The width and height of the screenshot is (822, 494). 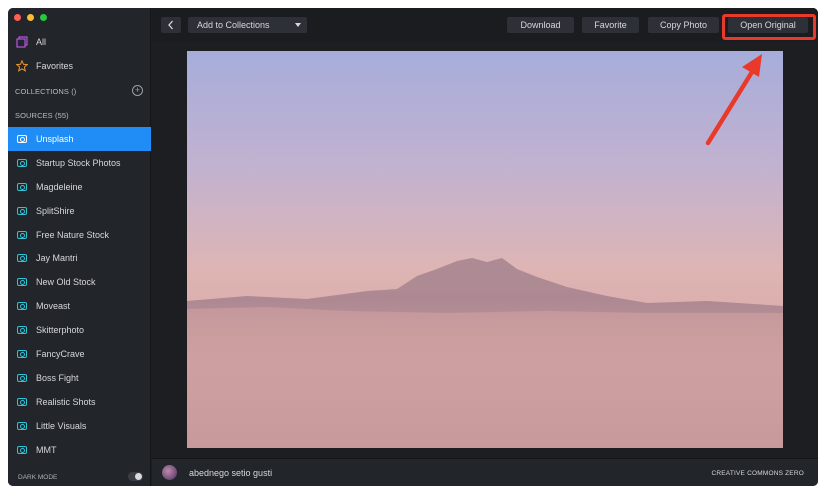 What do you see at coordinates (169, 472) in the screenshot?
I see `avatar` at bounding box center [169, 472].